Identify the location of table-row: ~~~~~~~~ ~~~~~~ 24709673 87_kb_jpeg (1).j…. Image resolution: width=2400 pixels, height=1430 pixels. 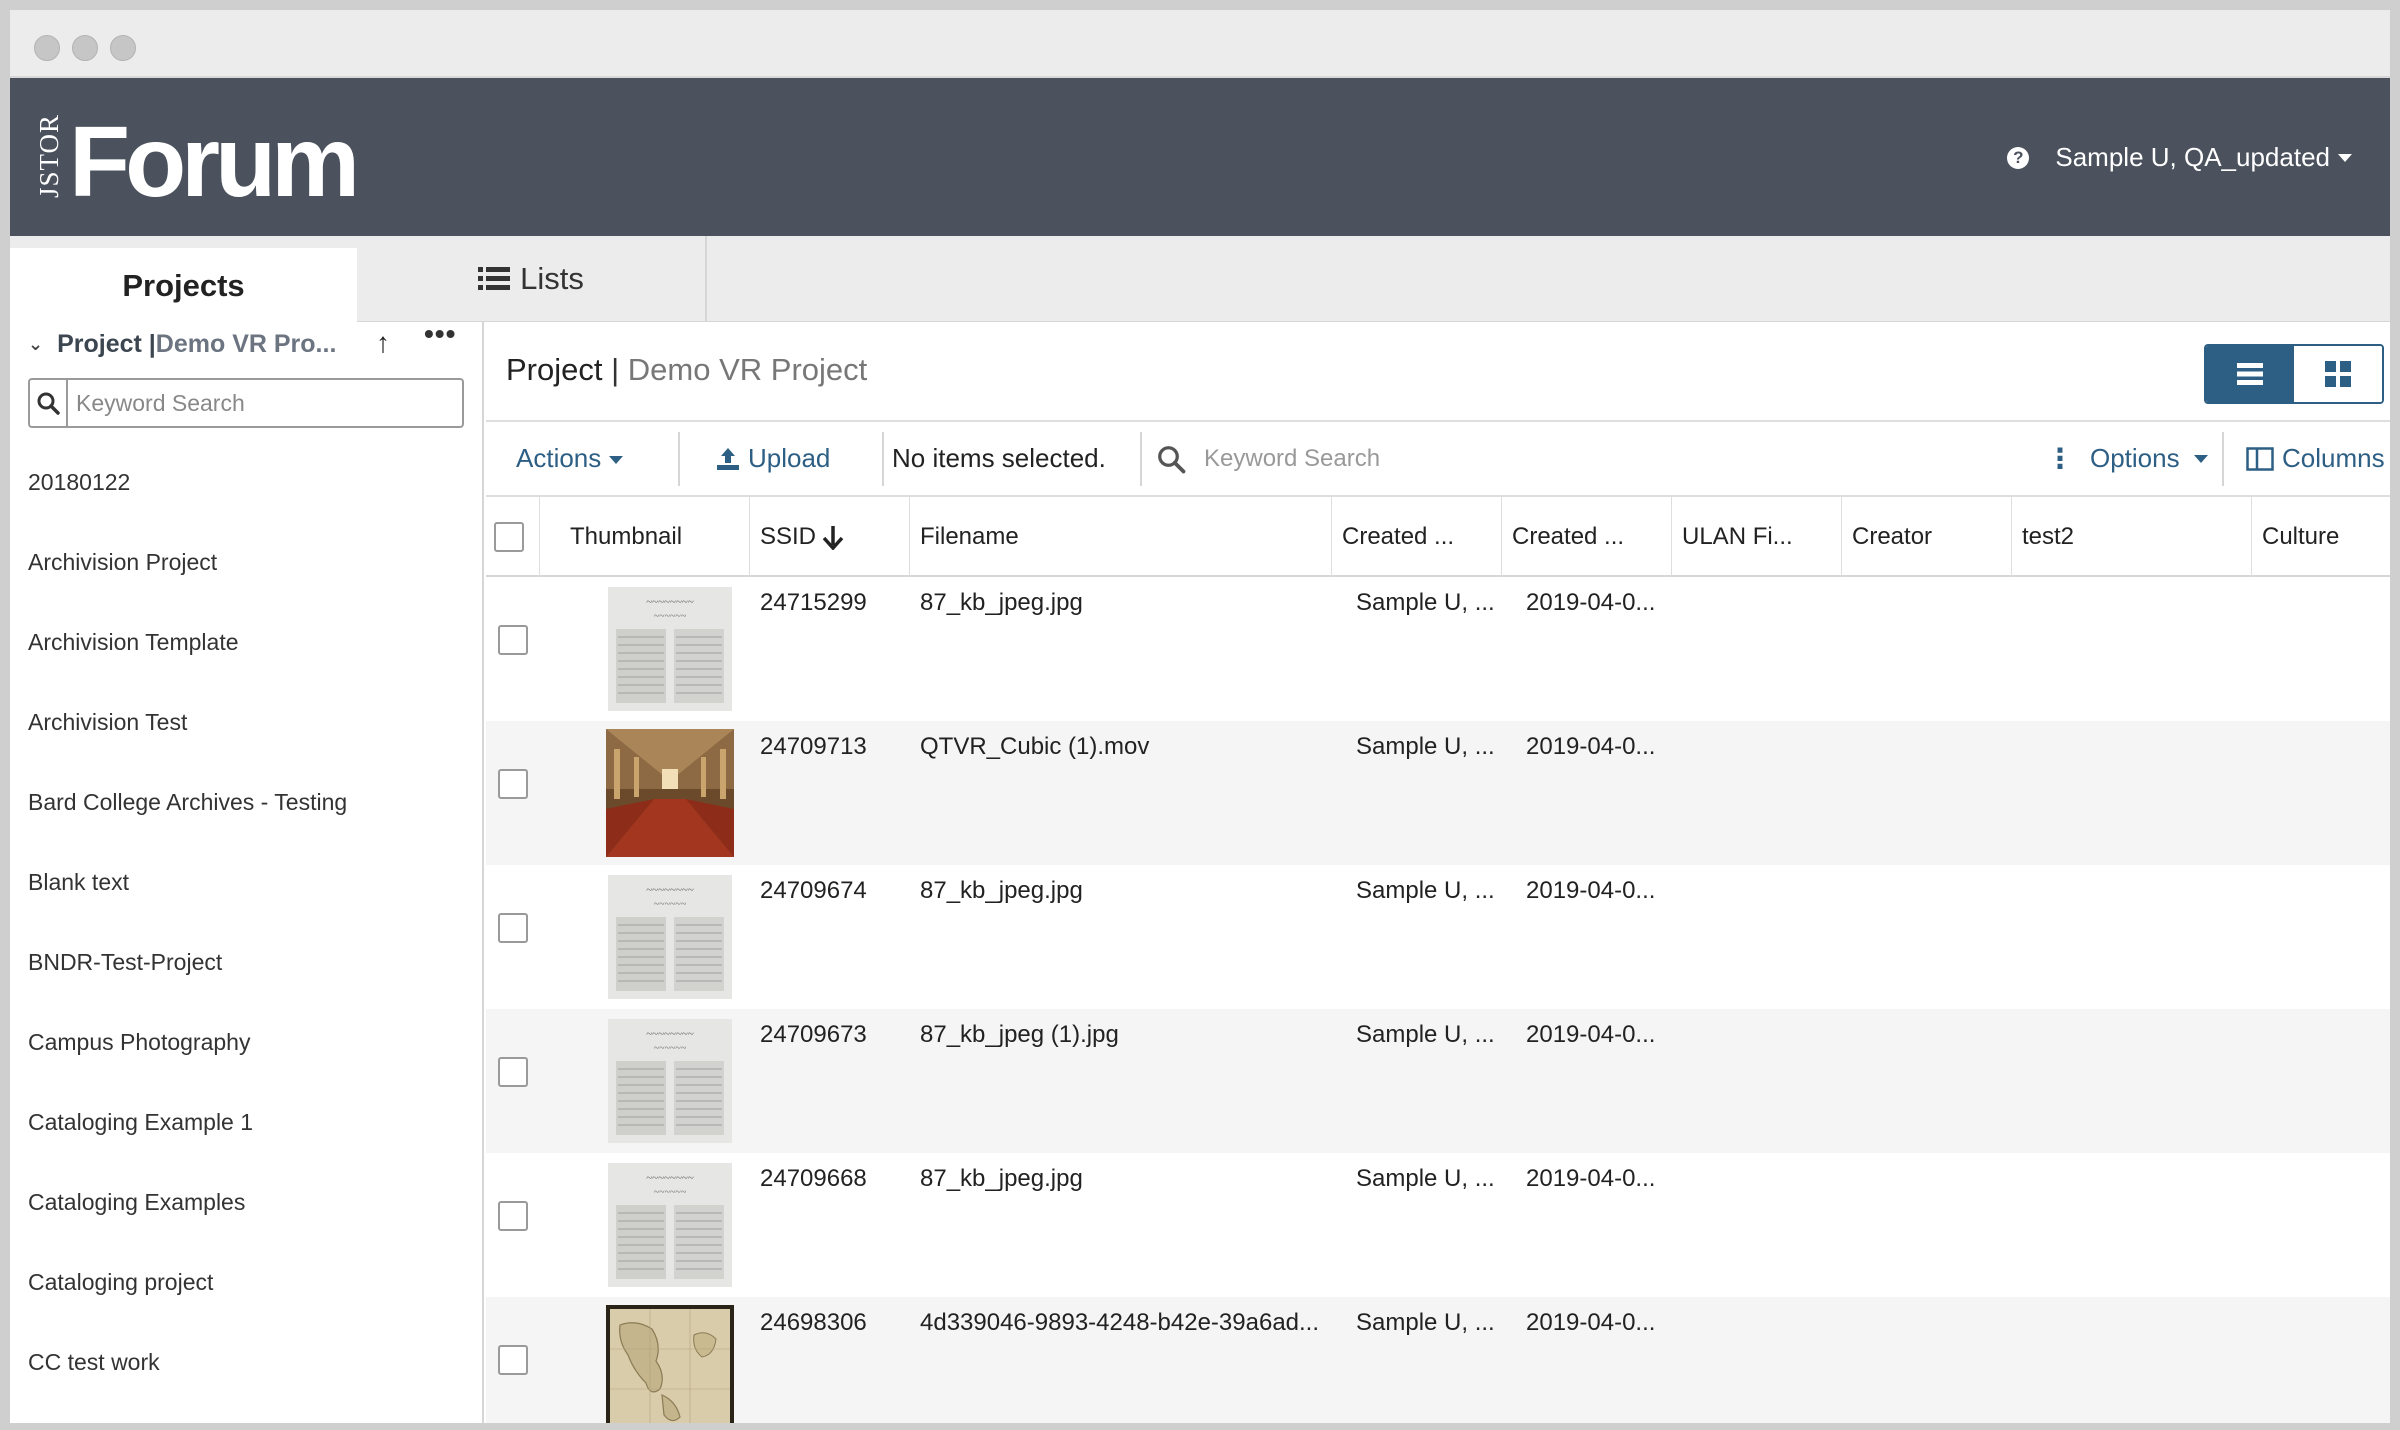
(1438, 1081).